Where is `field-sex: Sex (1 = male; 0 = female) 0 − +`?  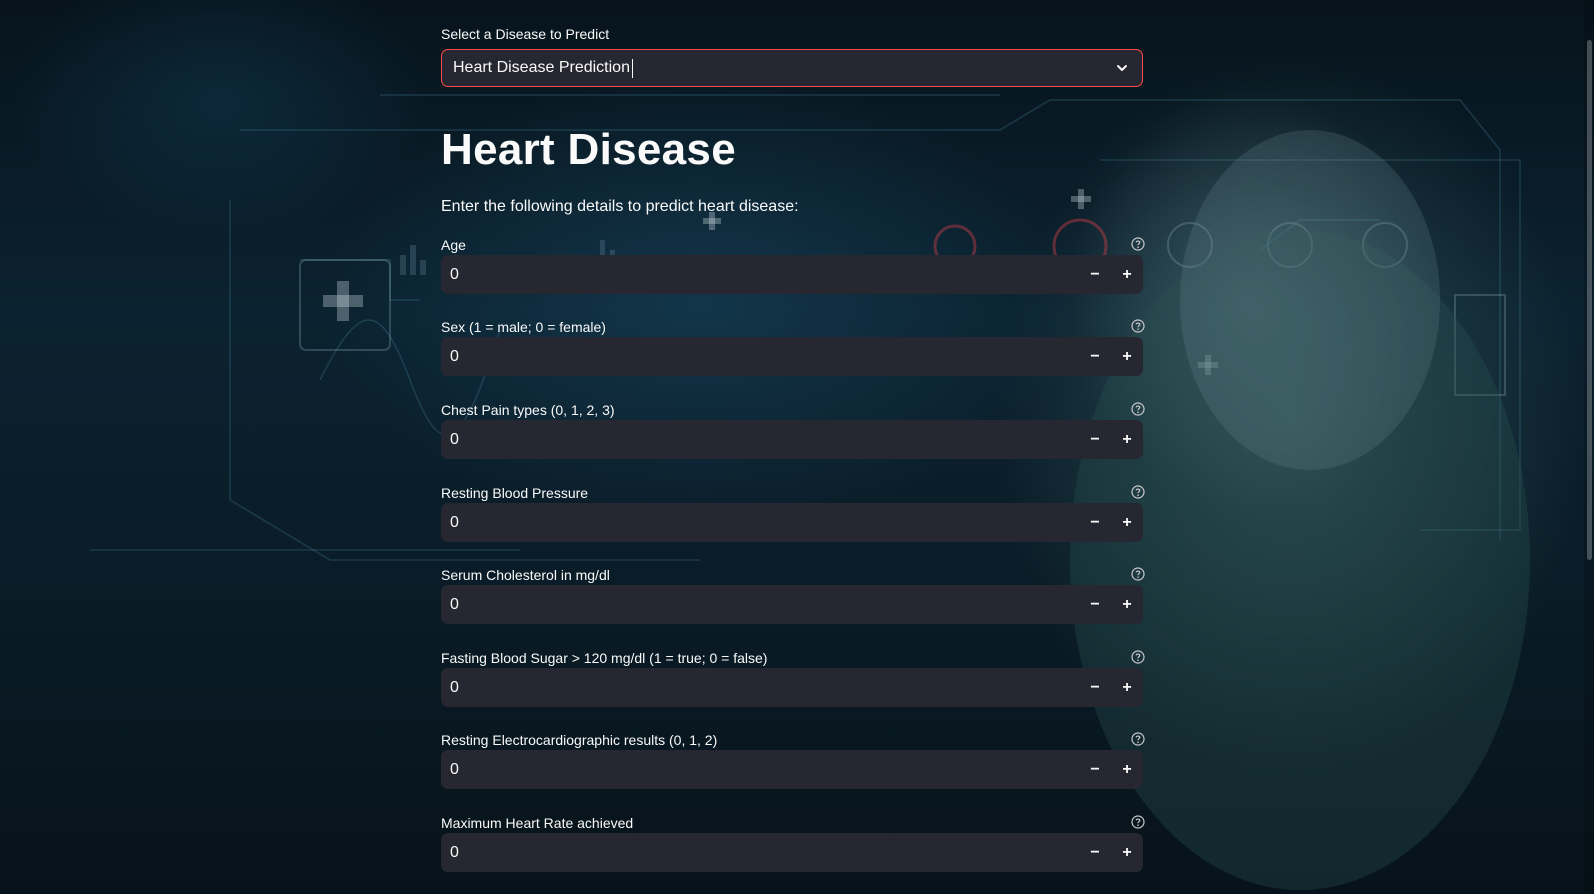 field-sex: Sex (1 = male; 0 = female) 0 − + is located at coordinates (793, 358).